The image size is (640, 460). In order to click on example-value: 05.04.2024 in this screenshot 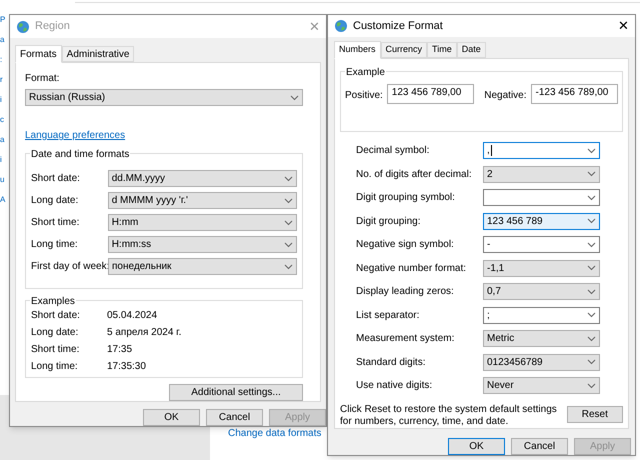, I will do `click(132, 316)`.